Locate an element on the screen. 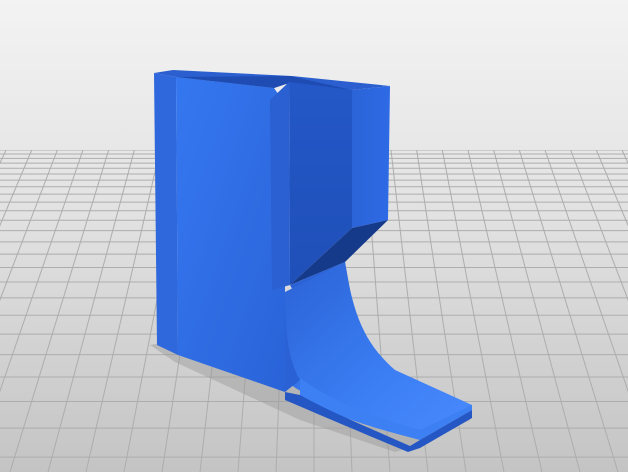 Image resolution: width=628 pixels, height=472 pixels. part-front-face is located at coordinates (230, 234).